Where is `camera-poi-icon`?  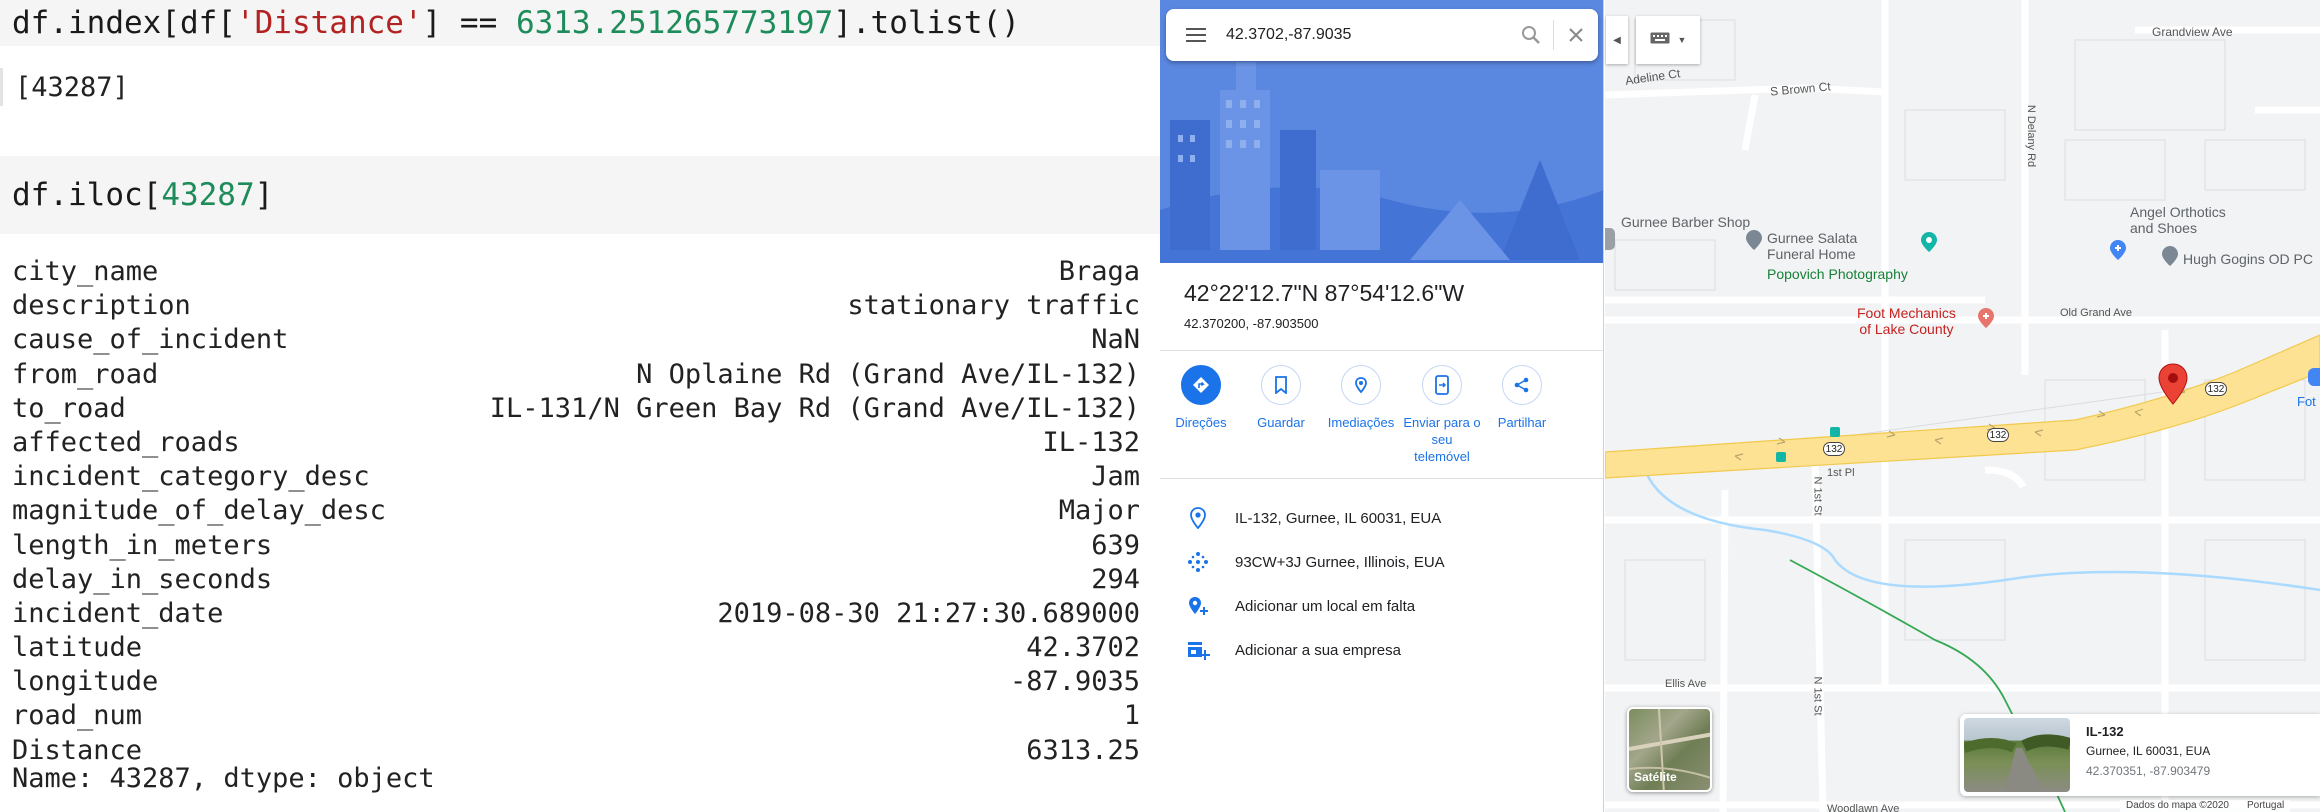
camera-poi-icon is located at coordinates (1929, 244).